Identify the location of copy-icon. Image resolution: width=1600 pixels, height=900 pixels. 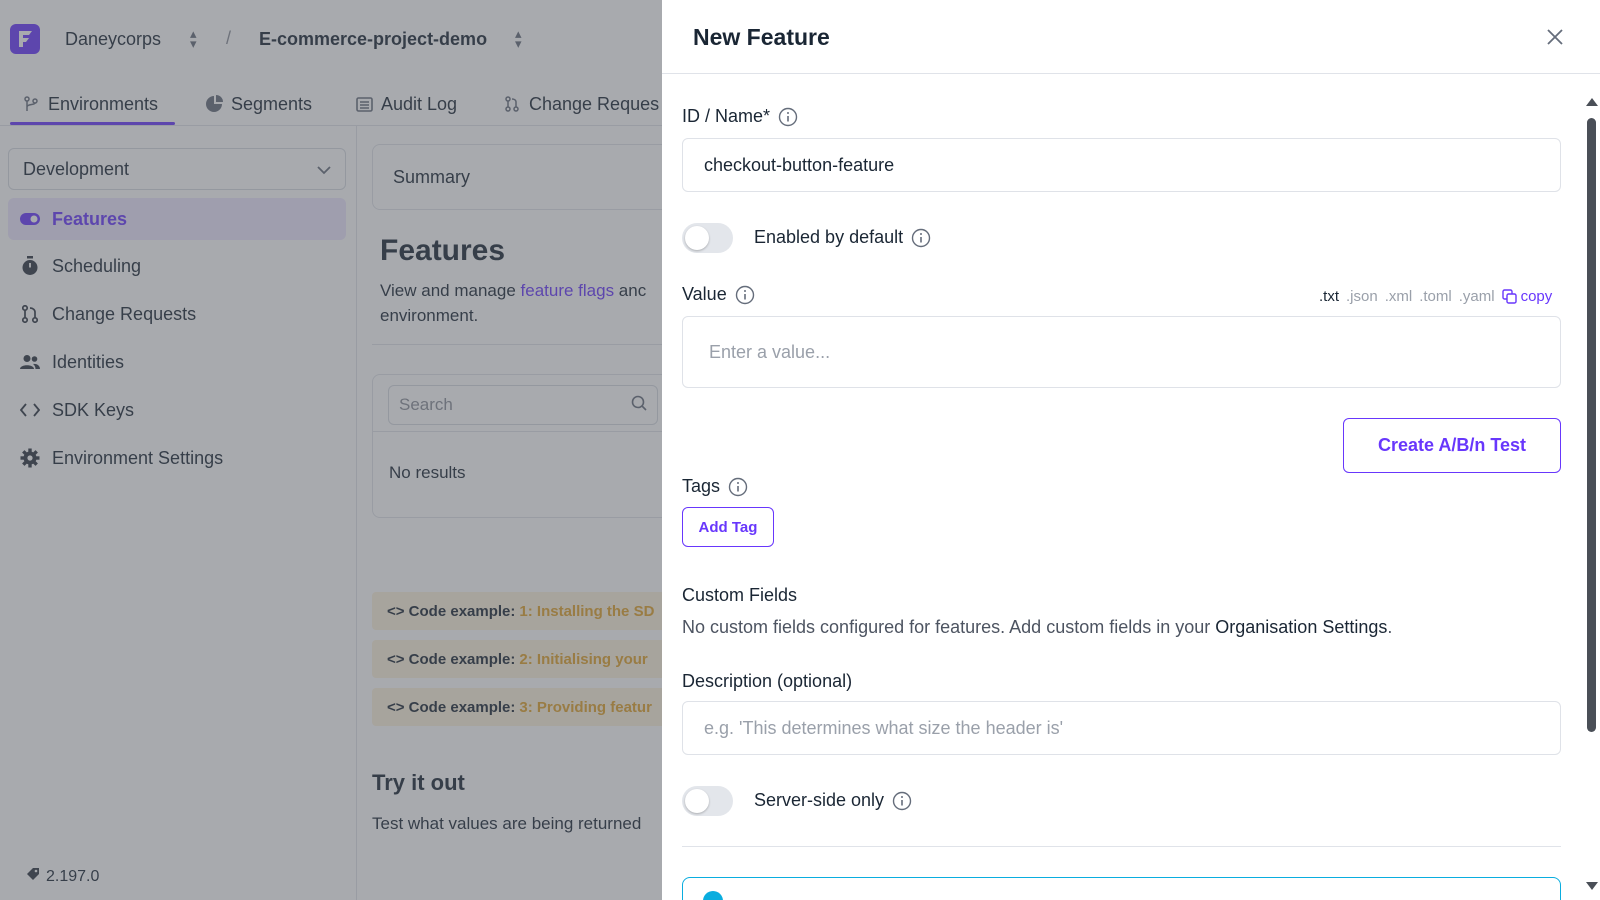
(1509, 296).